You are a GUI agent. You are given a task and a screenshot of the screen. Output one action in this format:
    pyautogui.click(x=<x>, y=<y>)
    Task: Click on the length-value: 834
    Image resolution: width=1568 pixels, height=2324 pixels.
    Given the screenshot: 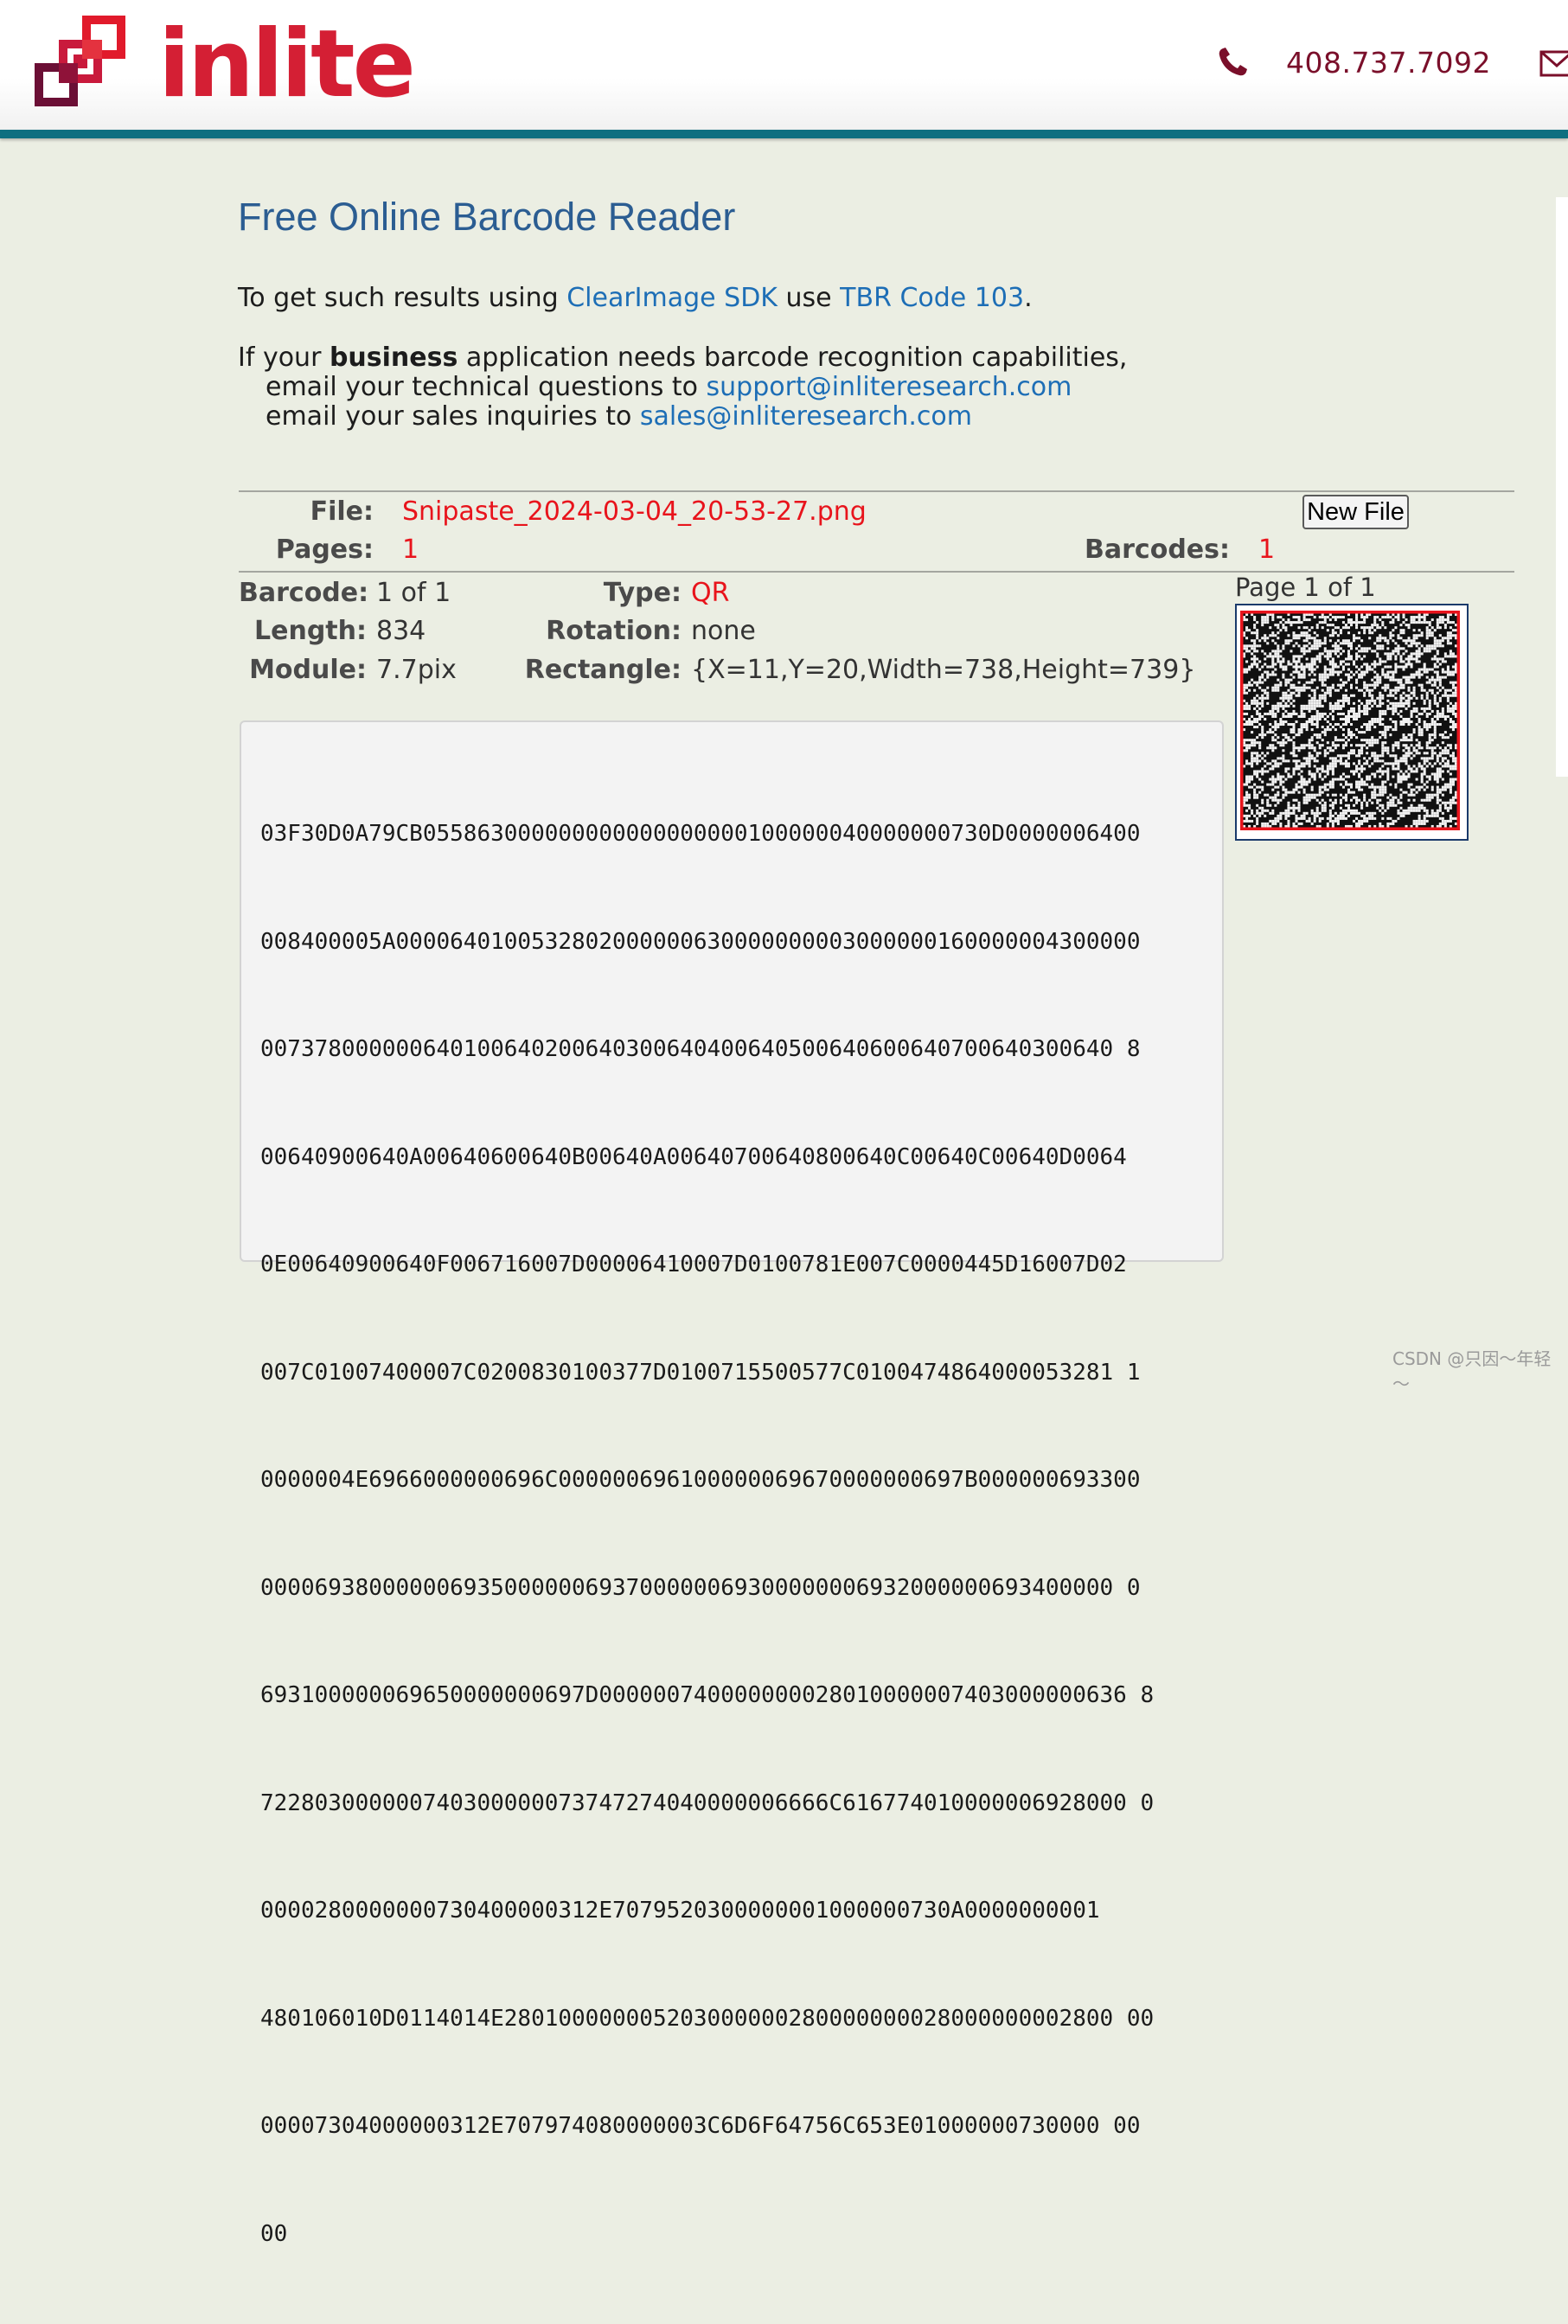 What is the action you would take?
    pyautogui.click(x=401, y=631)
    